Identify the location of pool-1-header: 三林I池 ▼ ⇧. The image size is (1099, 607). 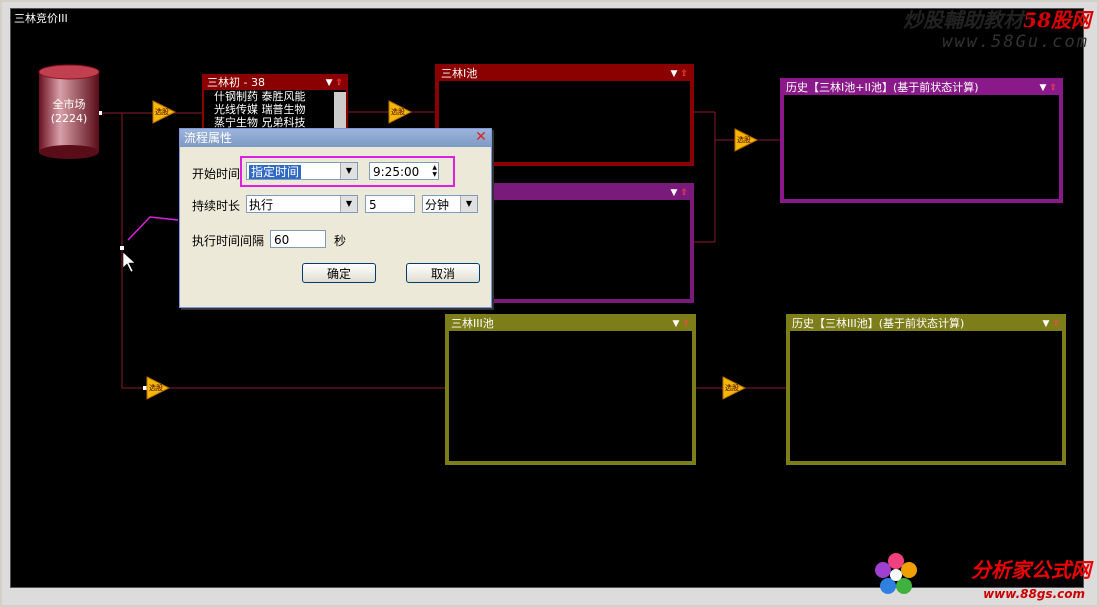
(564, 74).